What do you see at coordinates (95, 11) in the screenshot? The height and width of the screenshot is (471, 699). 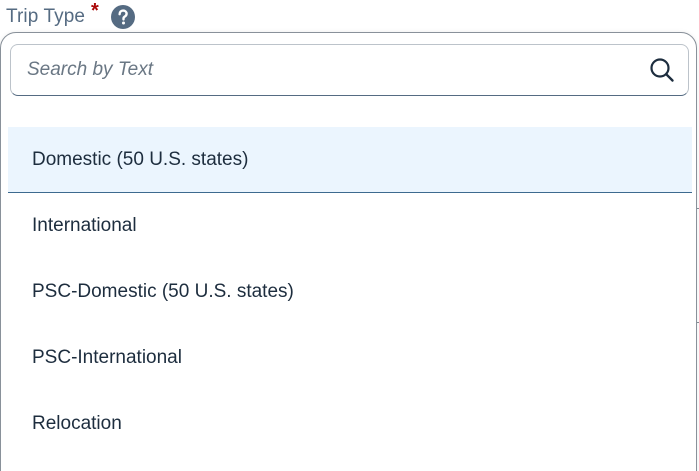 I see `required-marker: *` at bounding box center [95, 11].